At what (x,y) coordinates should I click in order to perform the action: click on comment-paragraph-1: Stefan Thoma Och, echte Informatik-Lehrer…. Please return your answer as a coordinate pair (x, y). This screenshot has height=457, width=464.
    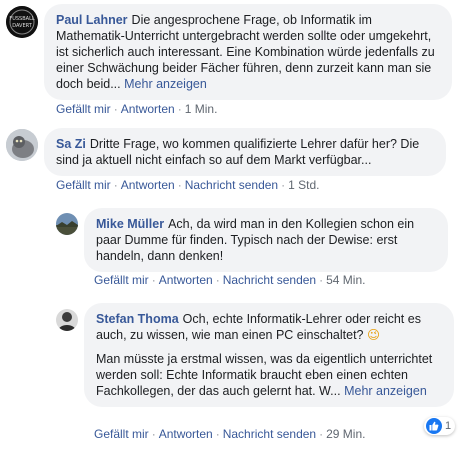
    Looking at the image, I should click on (269, 327).